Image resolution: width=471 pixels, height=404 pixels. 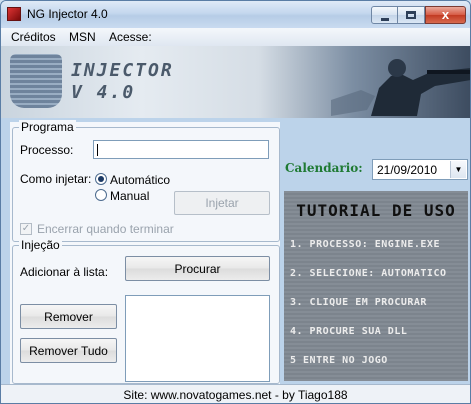 I want to click on programa-legend: Programa, so click(x=47, y=127).